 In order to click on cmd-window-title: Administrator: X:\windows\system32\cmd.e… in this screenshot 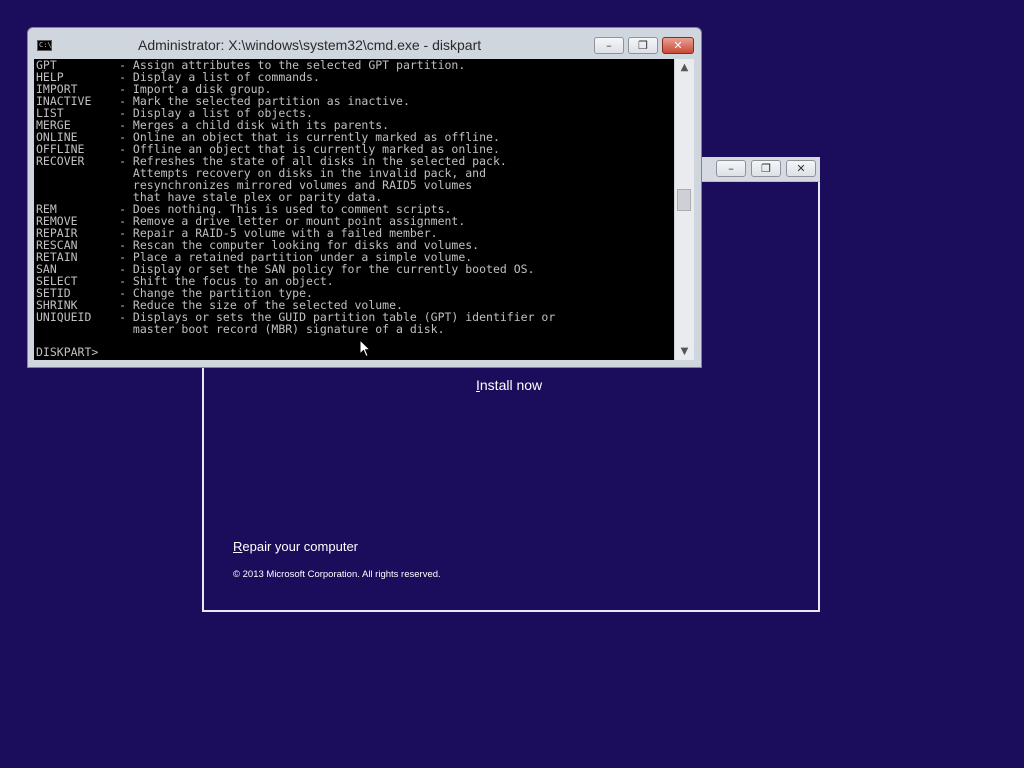, I will do `click(310, 45)`.